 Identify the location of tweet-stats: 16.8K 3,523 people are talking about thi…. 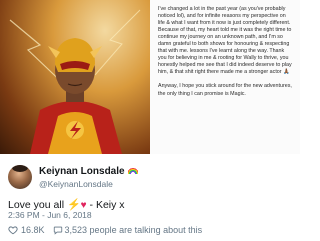
(105, 230).